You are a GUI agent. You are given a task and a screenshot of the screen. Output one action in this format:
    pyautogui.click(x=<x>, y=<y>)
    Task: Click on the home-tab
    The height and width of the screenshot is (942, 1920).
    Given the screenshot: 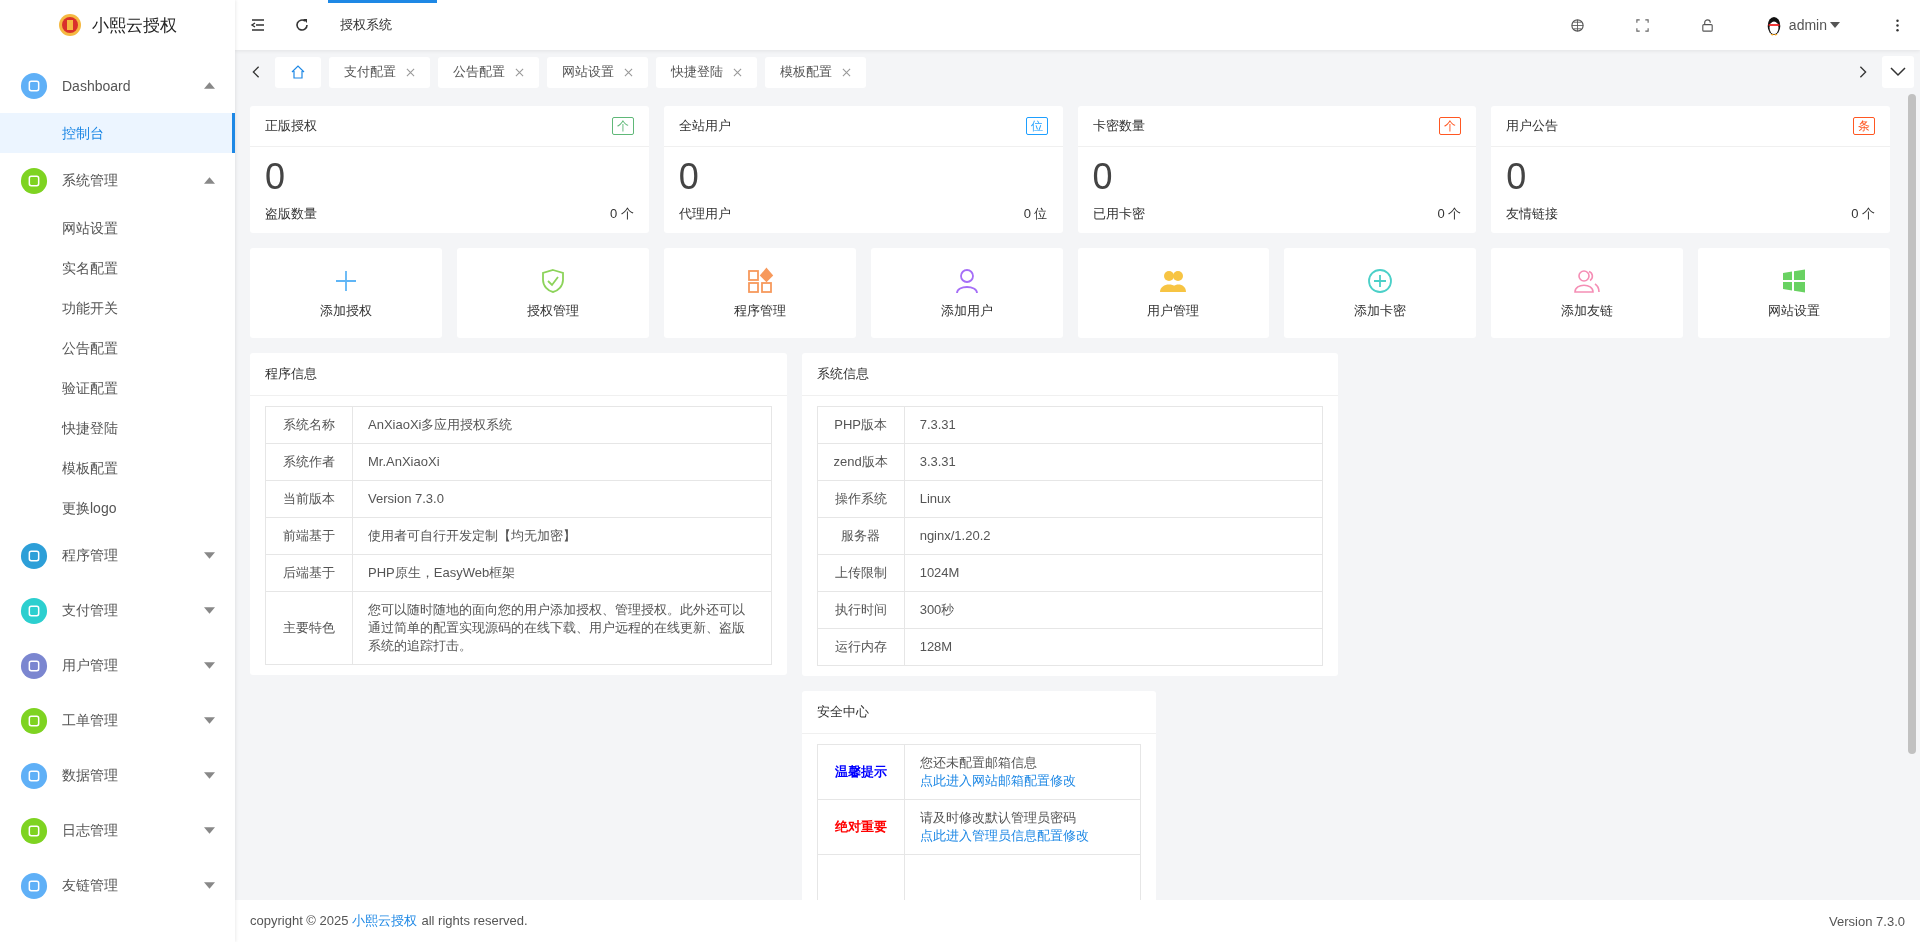 What is the action you would take?
    pyautogui.click(x=298, y=72)
    